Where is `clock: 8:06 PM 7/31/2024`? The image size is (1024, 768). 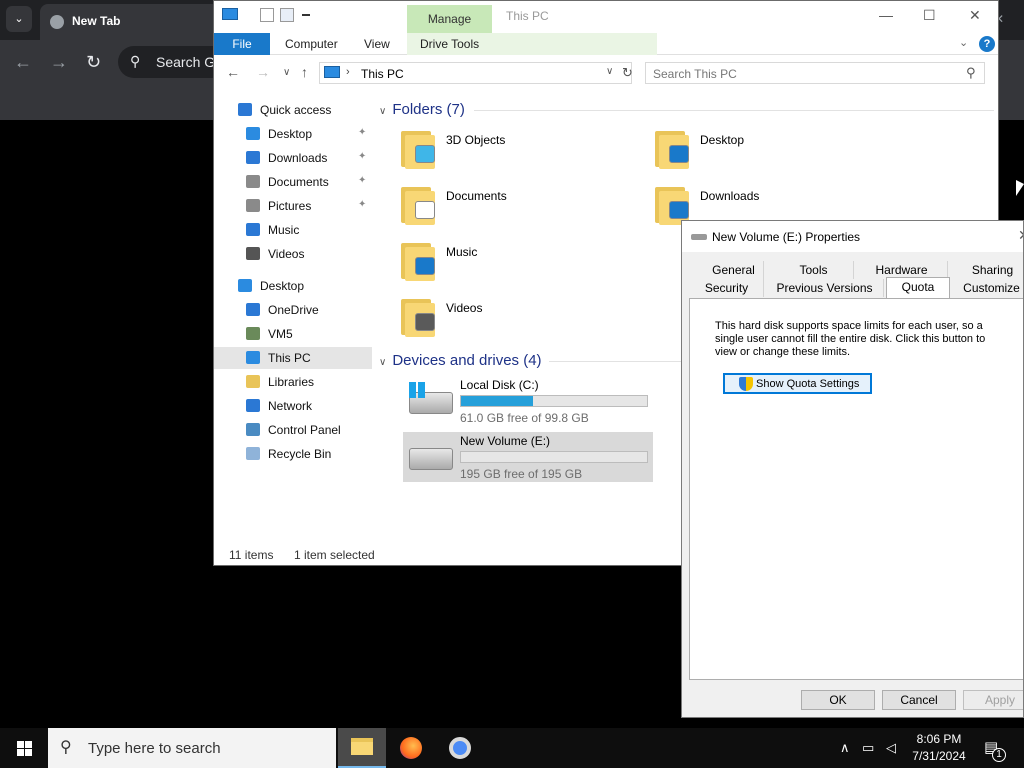
clock: 8:06 PM 7/31/2024 is located at coordinates (939, 748).